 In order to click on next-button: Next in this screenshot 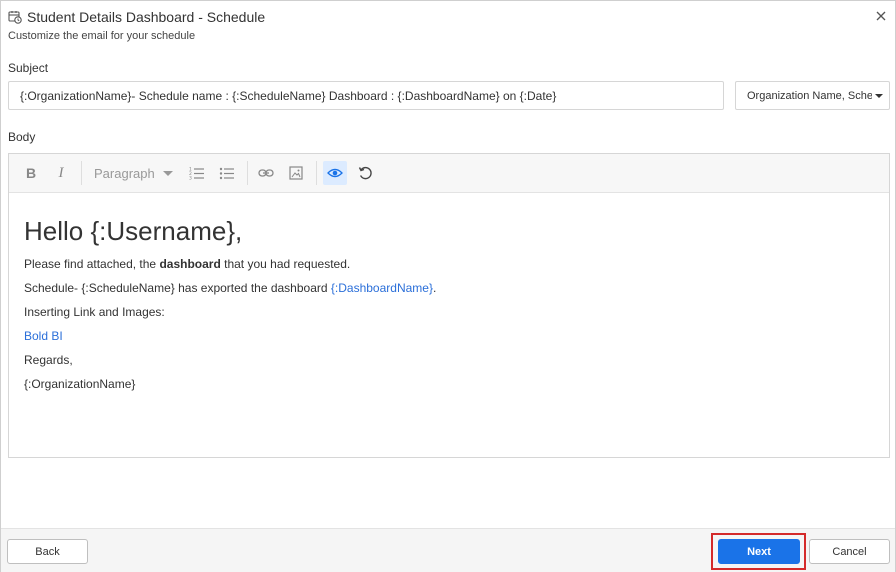, I will do `click(759, 551)`.